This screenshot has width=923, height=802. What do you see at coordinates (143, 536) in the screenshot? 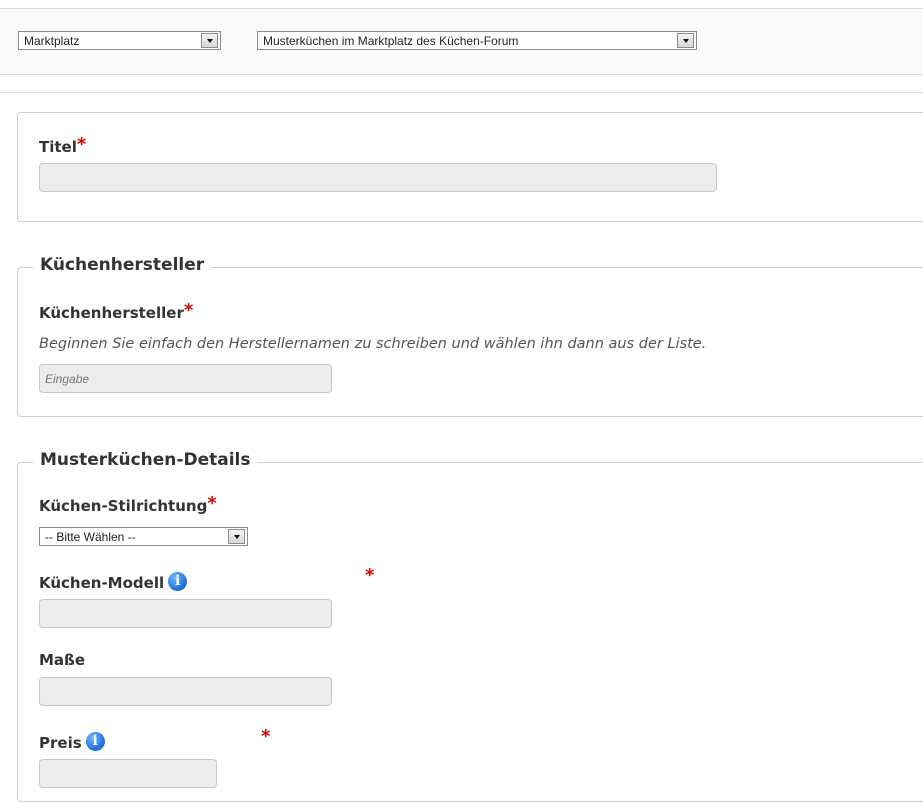
I see `style-select: -- Bitte Wählen --` at bounding box center [143, 536].